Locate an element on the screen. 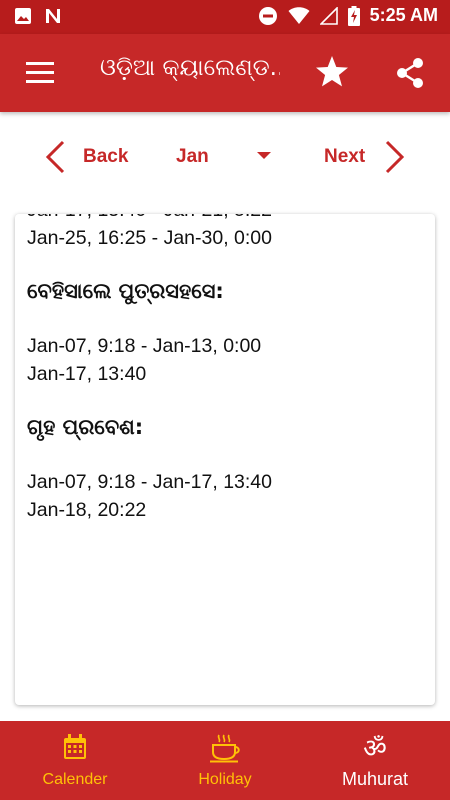  back-button: Back is located at coordinates (105, 157).